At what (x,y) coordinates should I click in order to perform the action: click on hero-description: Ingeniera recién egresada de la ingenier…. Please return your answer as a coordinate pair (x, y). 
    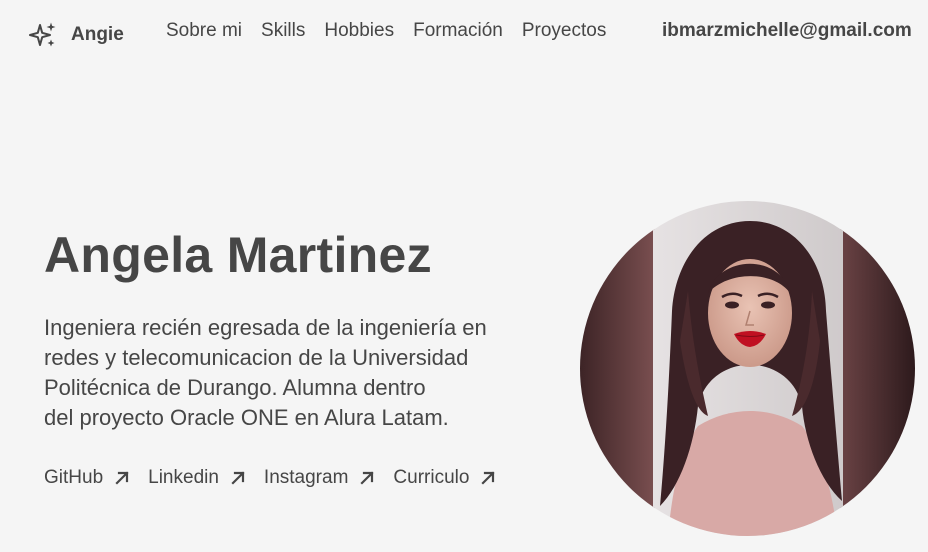
    Looking at the image, I should click on (309, 373).